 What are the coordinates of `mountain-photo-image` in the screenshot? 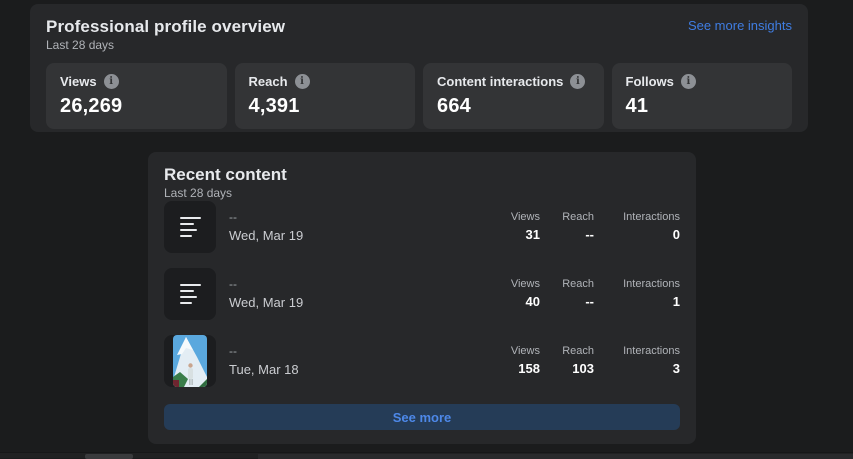 It's located at (190, 361).